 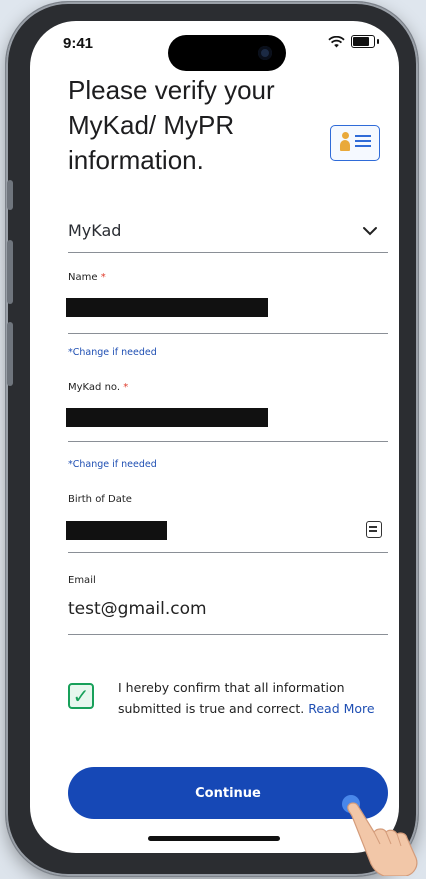 I want to click on home-indicator, so click(x=214, y=838).